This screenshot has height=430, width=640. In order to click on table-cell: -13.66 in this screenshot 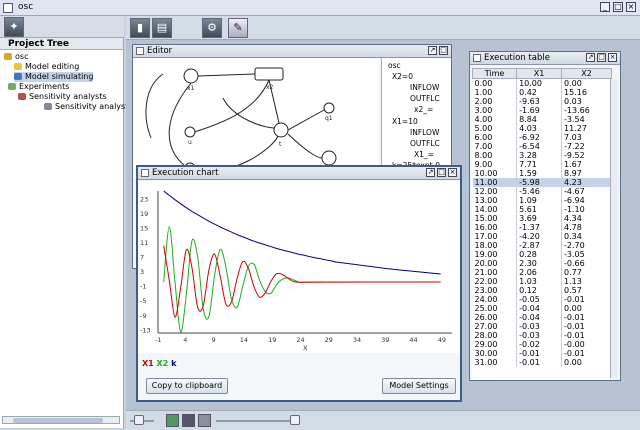, I will do `click(586, 110)`.